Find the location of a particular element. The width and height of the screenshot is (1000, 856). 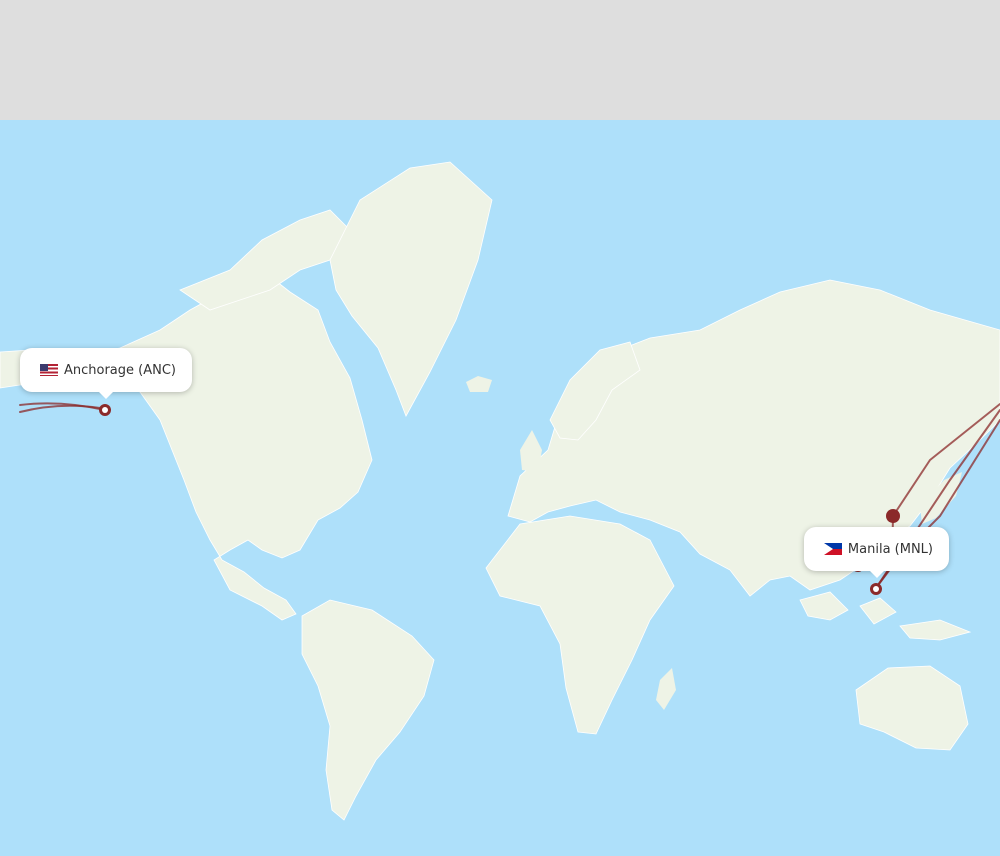

destination-callout: Manila (MNL) is located at coordinates (876, 552).